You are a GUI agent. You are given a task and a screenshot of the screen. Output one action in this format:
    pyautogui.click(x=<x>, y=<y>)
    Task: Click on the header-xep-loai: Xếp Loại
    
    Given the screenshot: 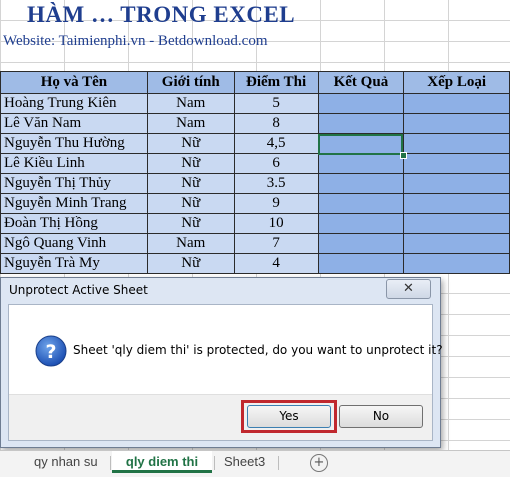 What is the action you would take?
    pyautogui.click(x=456, y=82)
    